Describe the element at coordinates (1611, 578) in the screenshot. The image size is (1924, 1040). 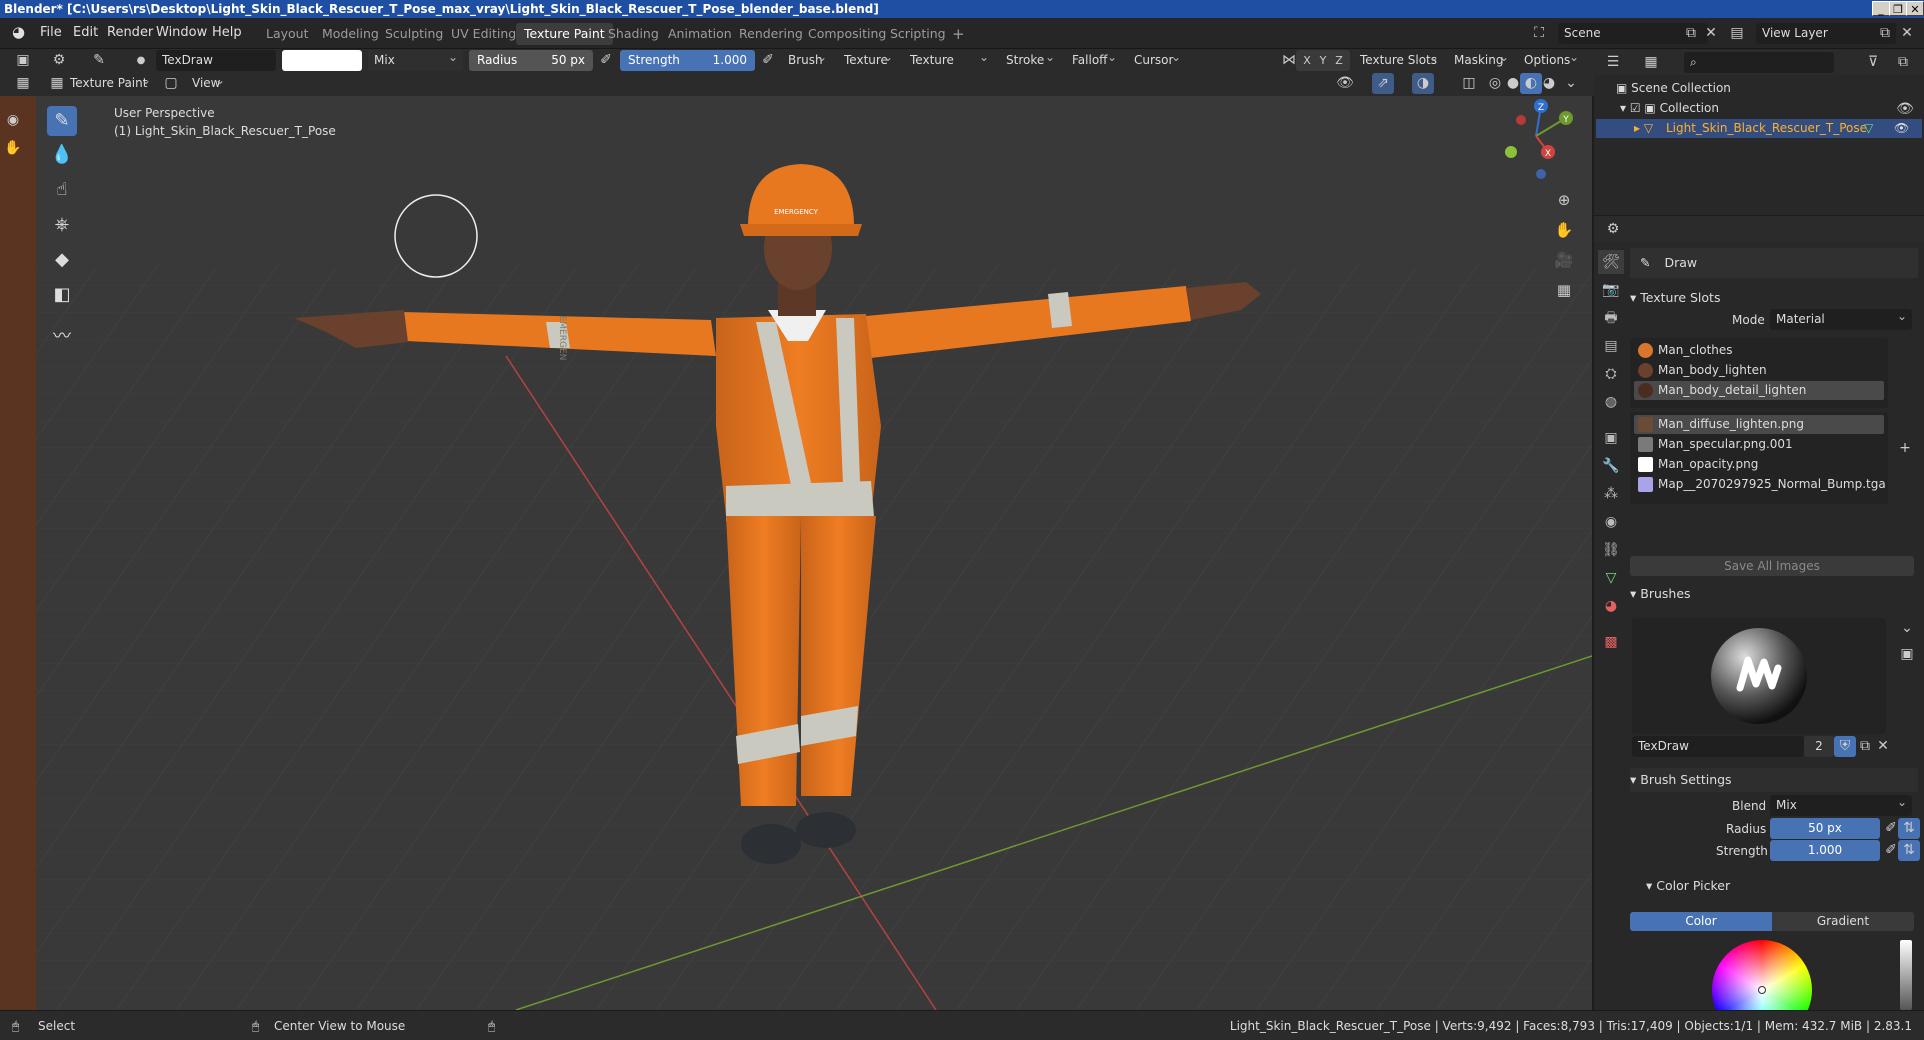
I see `data-tab-icon: ▽` at that location.